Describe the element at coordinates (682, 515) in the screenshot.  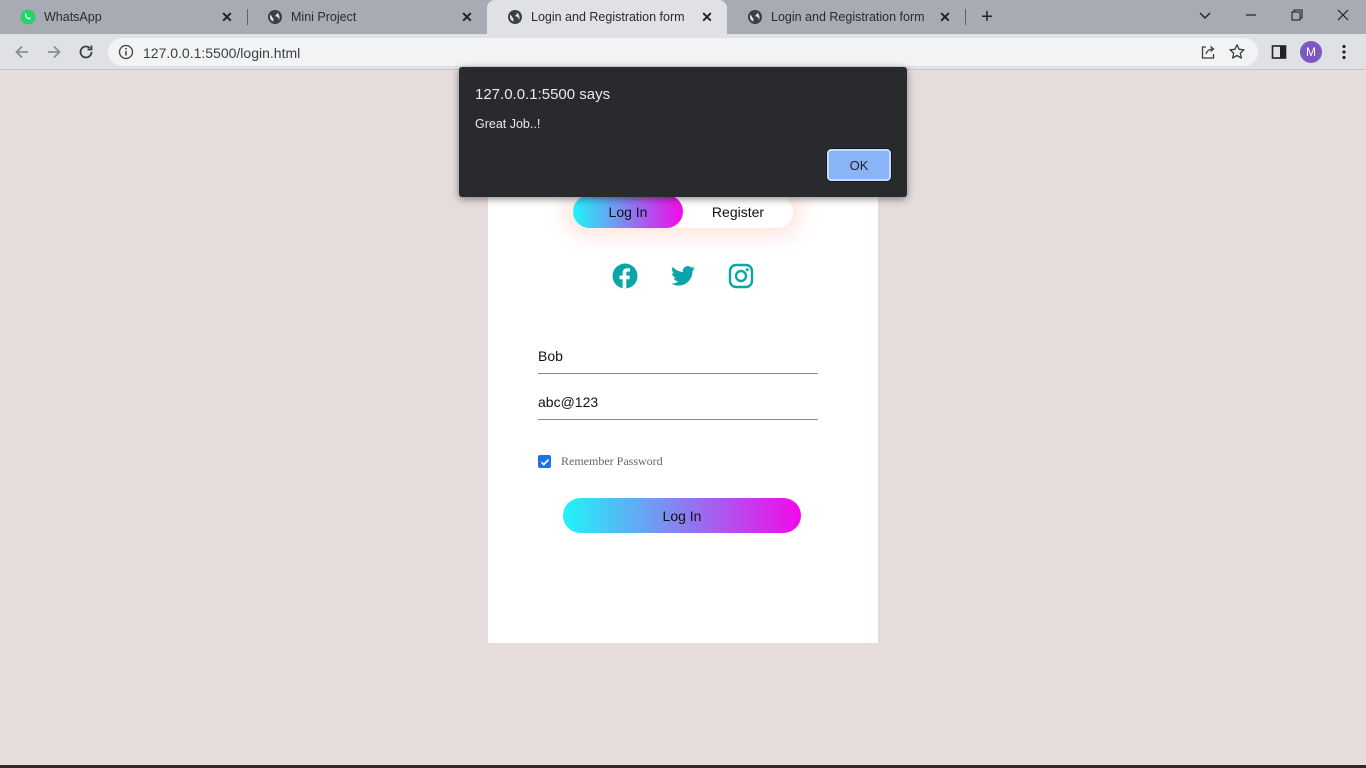
I see `login-submit-button: Log In` at that location.